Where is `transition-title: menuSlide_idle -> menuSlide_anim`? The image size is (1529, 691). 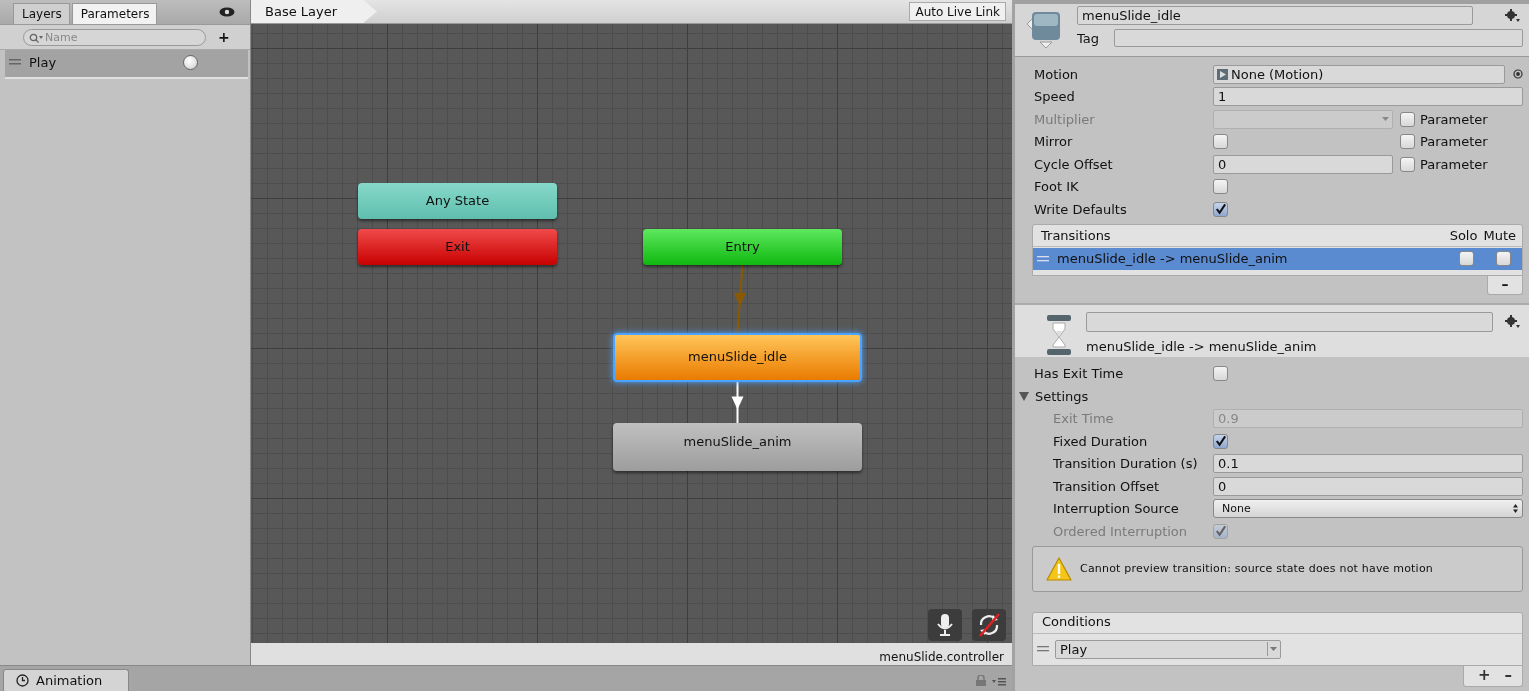
transition-title: menuSlide_idle -> menuSlide_anim is located at coordinates (1202, 346).